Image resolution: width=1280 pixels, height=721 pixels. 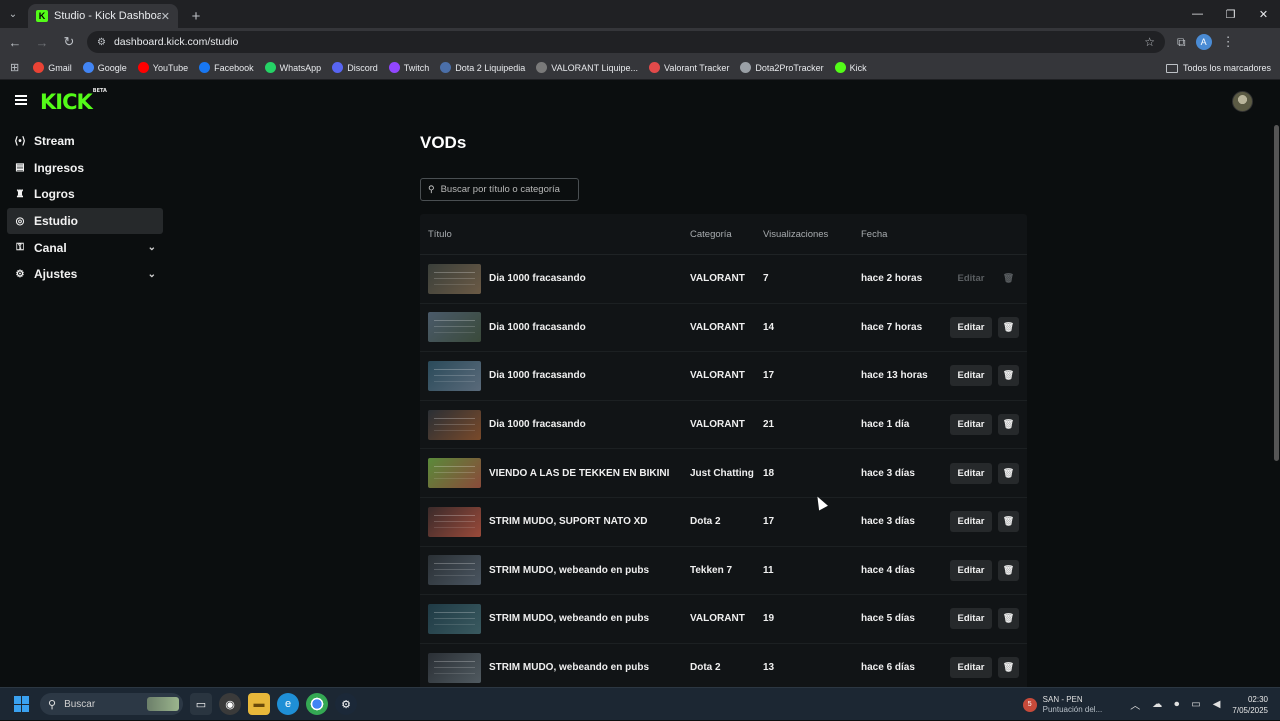 What do you see at coordinates (13, 14) in the screenshot?
I see `tab-search-icon: ⌄` at bounding box center [13, 14].